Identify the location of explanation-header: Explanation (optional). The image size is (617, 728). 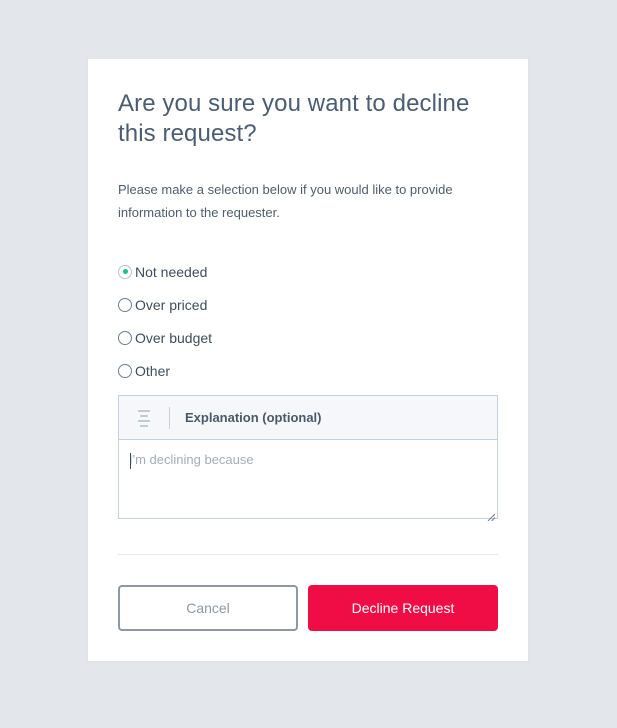
(308, 418).